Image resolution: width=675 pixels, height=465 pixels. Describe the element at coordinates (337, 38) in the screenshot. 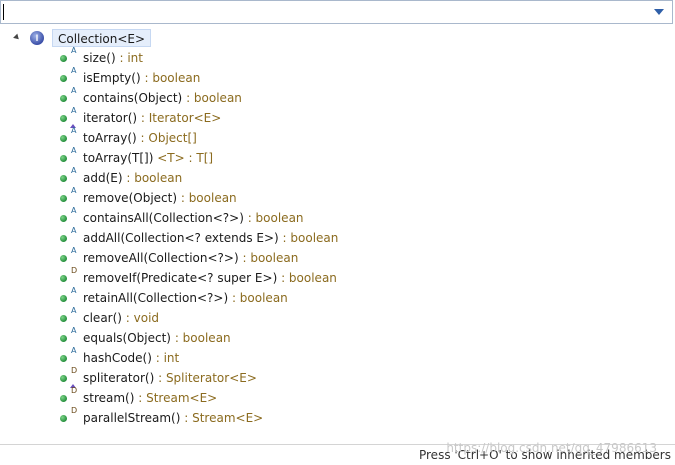

I see `tree-root-row: I Collection<E>` at that location.